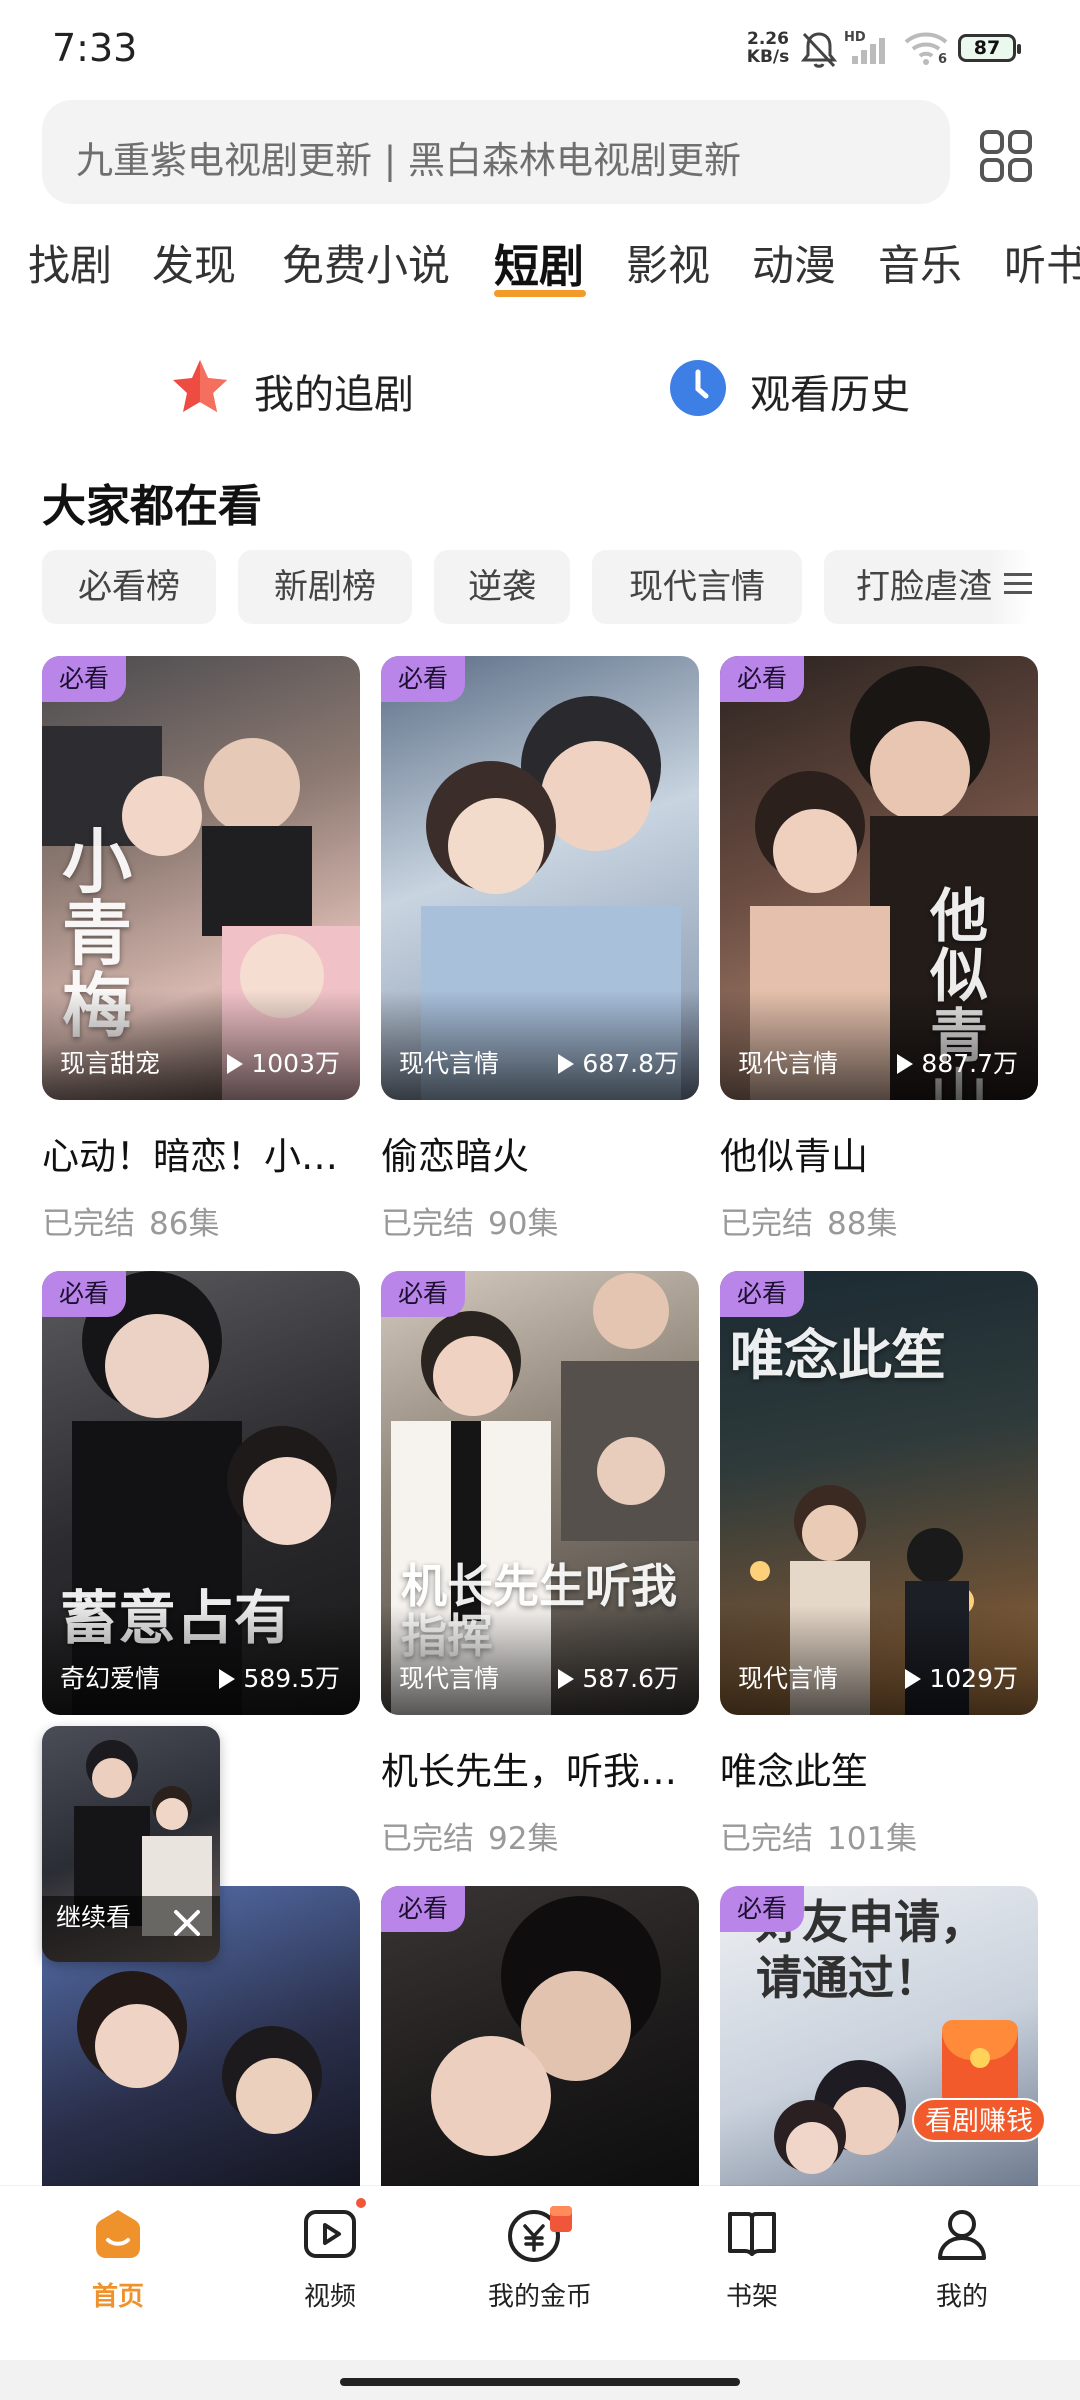 This screenshot has height=2400, width=1080. What do you see at coordinates (879, 1220) in the screenshot?
I see `drama-meta: 已完结 88集` at bounding box center [879, 1220].